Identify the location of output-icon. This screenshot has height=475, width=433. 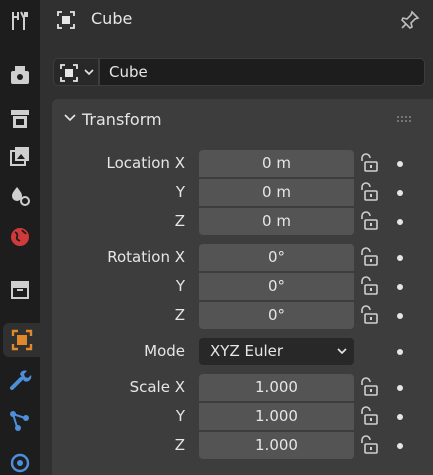
(20, 119).